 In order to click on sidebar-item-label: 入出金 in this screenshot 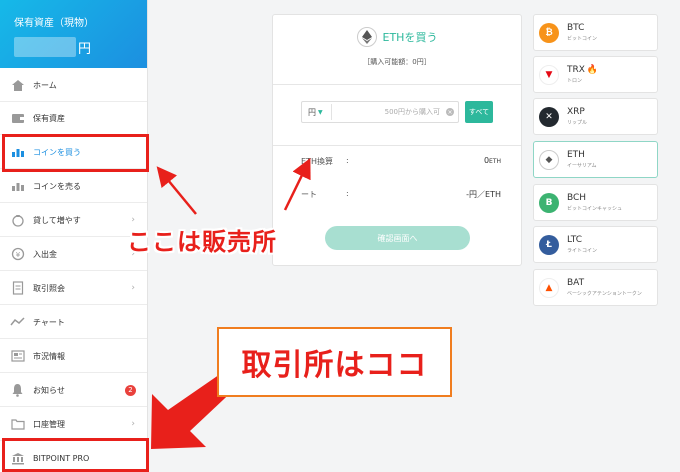, I will do `click(45, 254)`.